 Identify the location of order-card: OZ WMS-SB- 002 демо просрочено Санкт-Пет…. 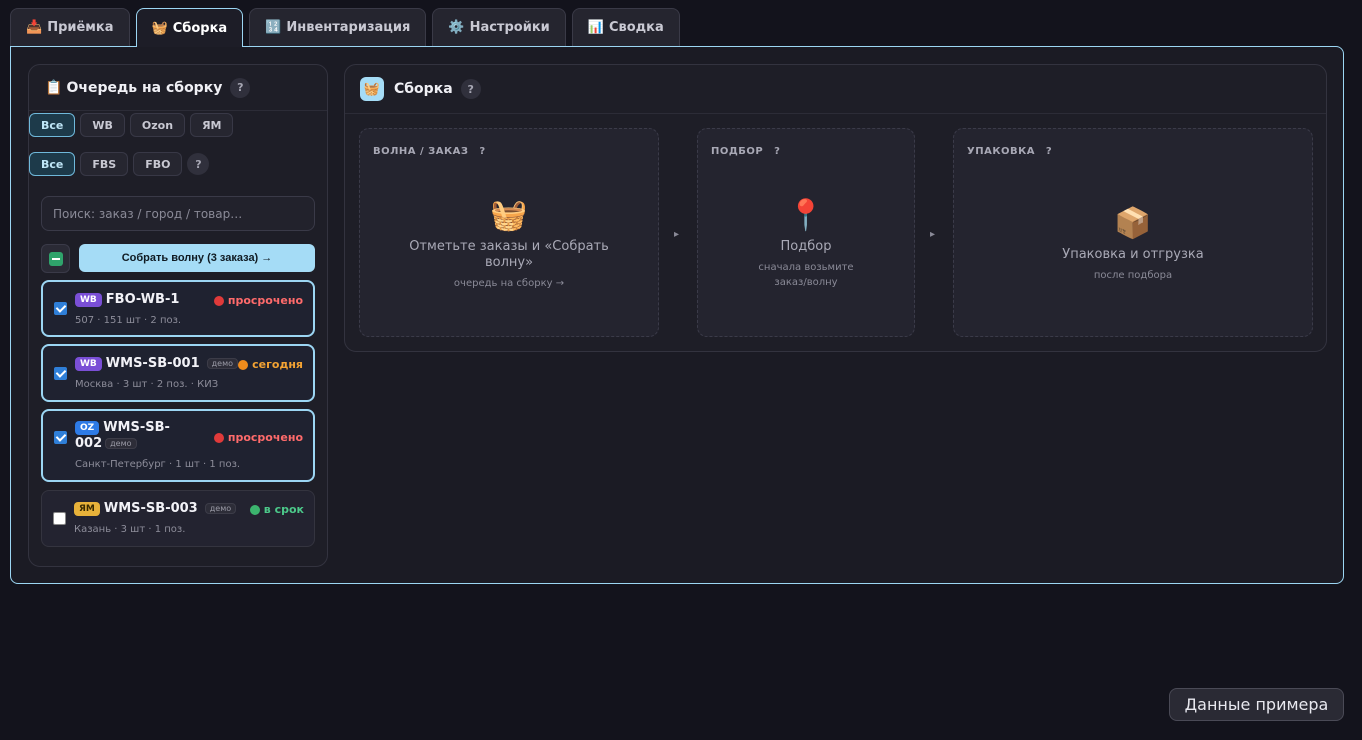
(178, 445).